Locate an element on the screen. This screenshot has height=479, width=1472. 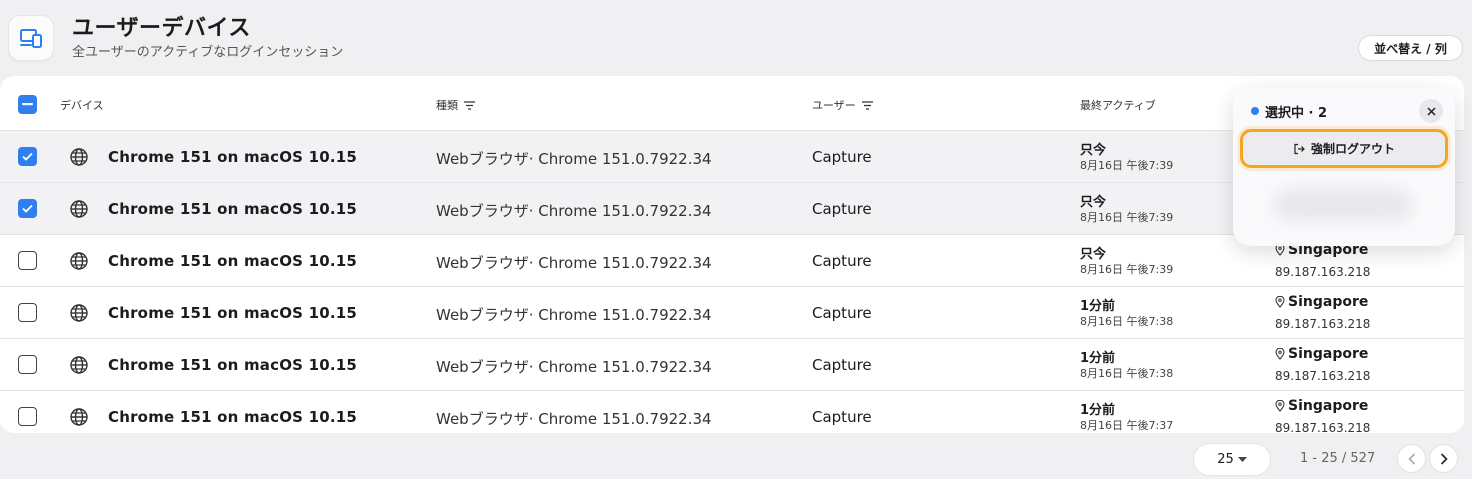
last-active-timestamp: 8月16日 午後7:37 is located at coordinates (1127, 425).